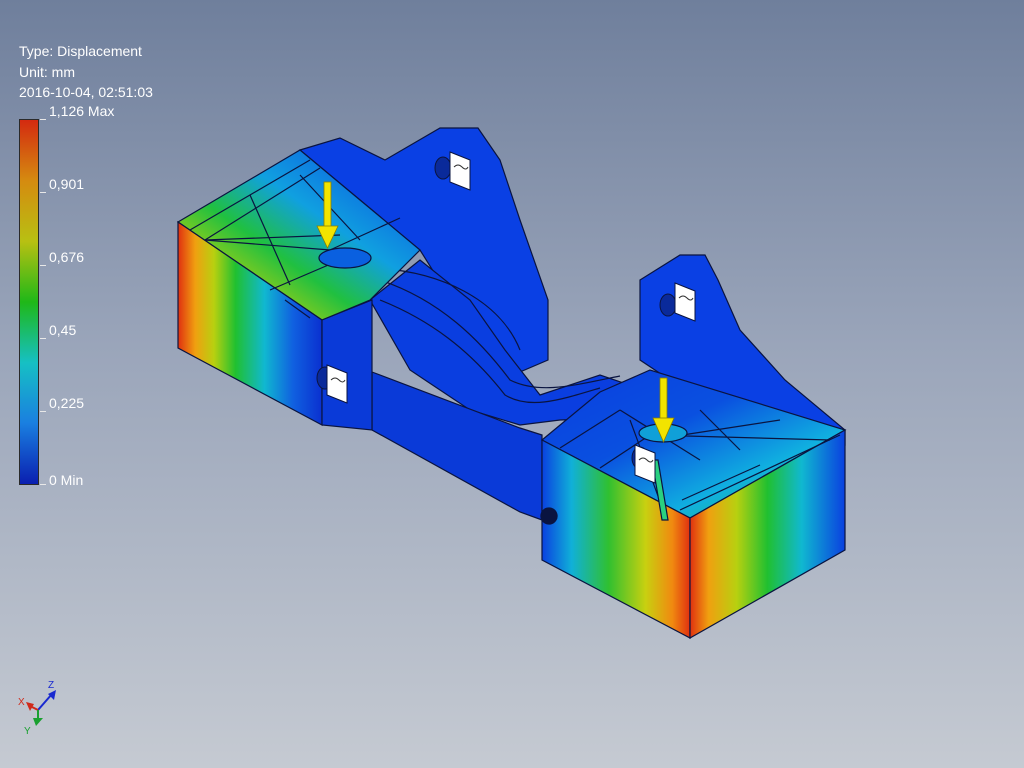  Describe the element at coordinates (67, 403) in the screenshot. I see `scale-tick-label: 0,225` at that location.